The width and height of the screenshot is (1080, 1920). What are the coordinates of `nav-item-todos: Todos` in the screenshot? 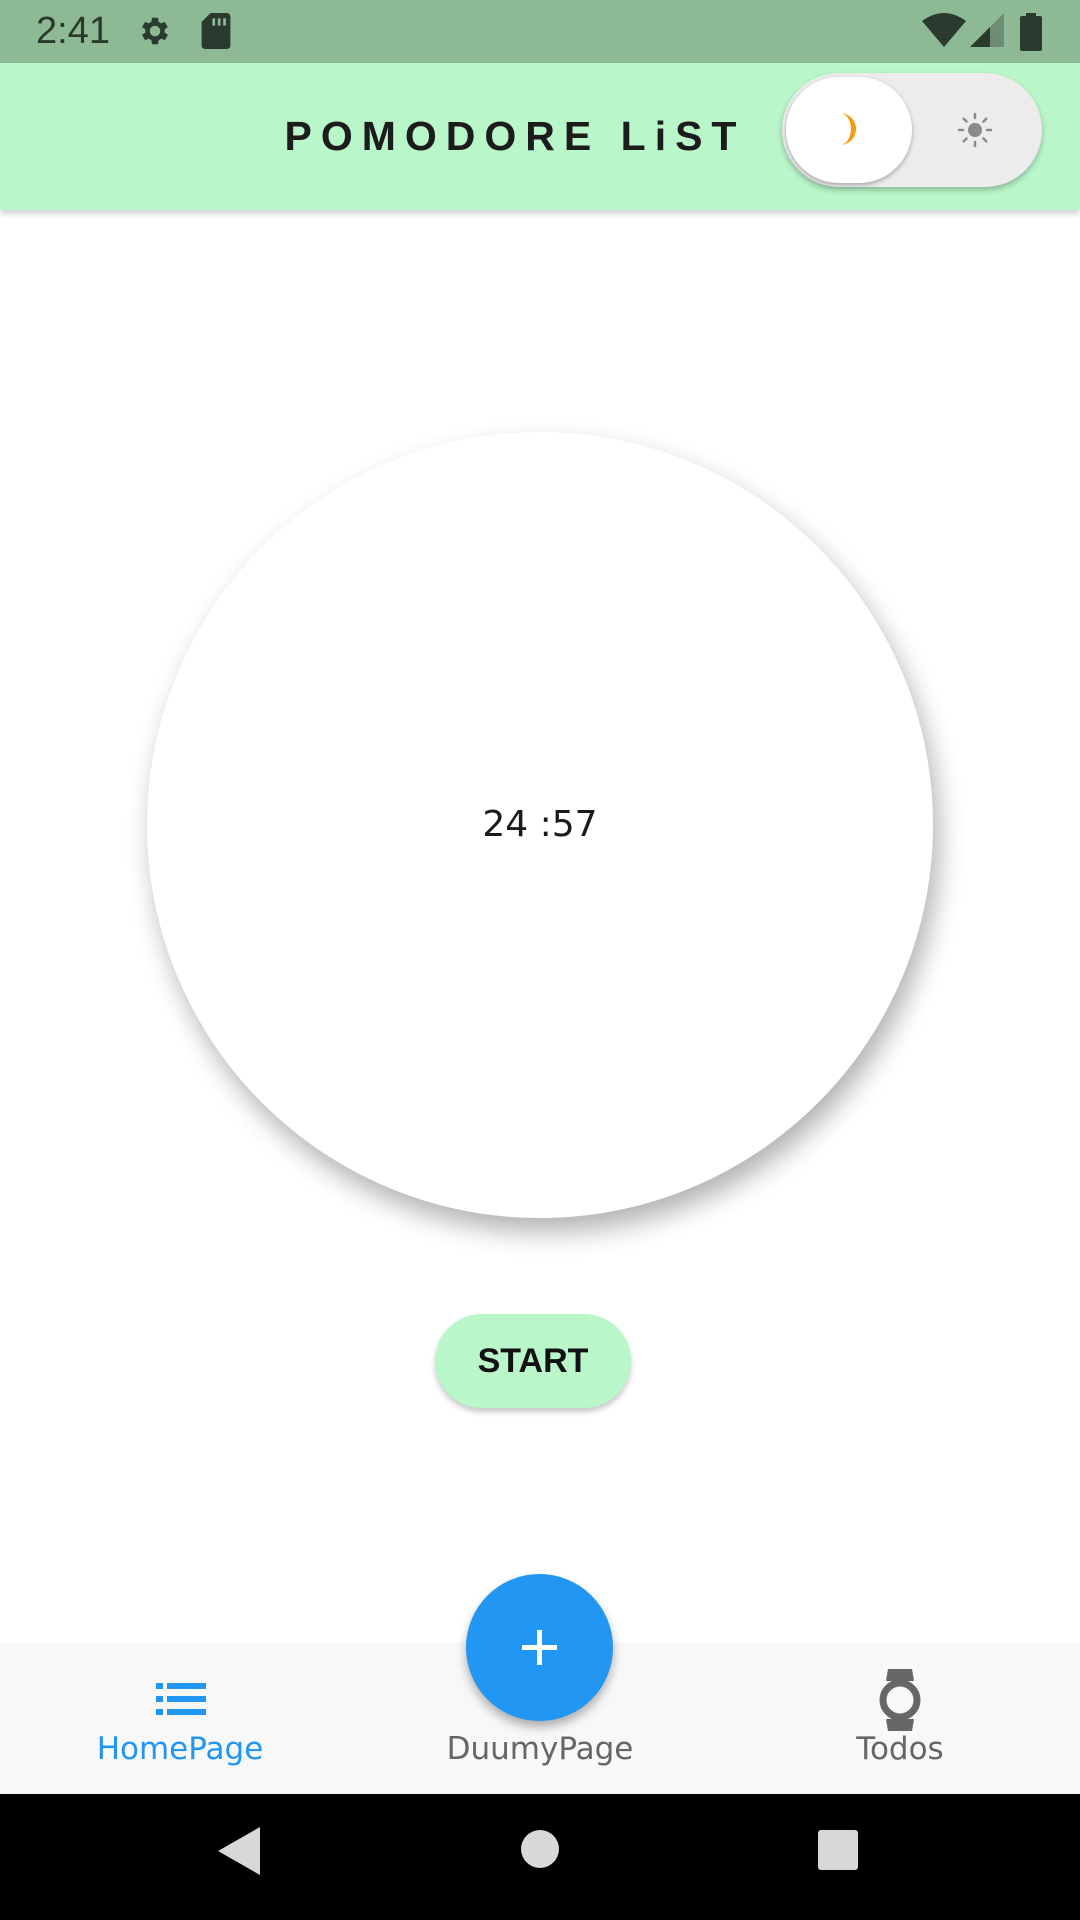 It's located at (900, 1718).